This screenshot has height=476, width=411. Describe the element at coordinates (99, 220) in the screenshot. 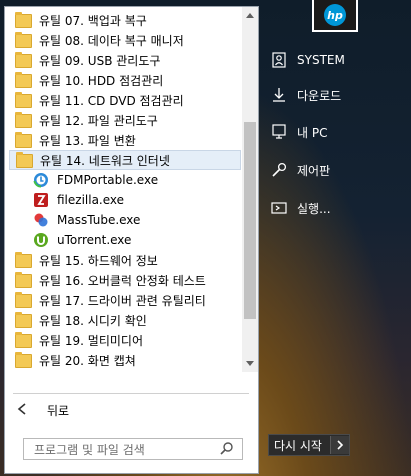

I see `item-label: MassTube.exe` at that location.